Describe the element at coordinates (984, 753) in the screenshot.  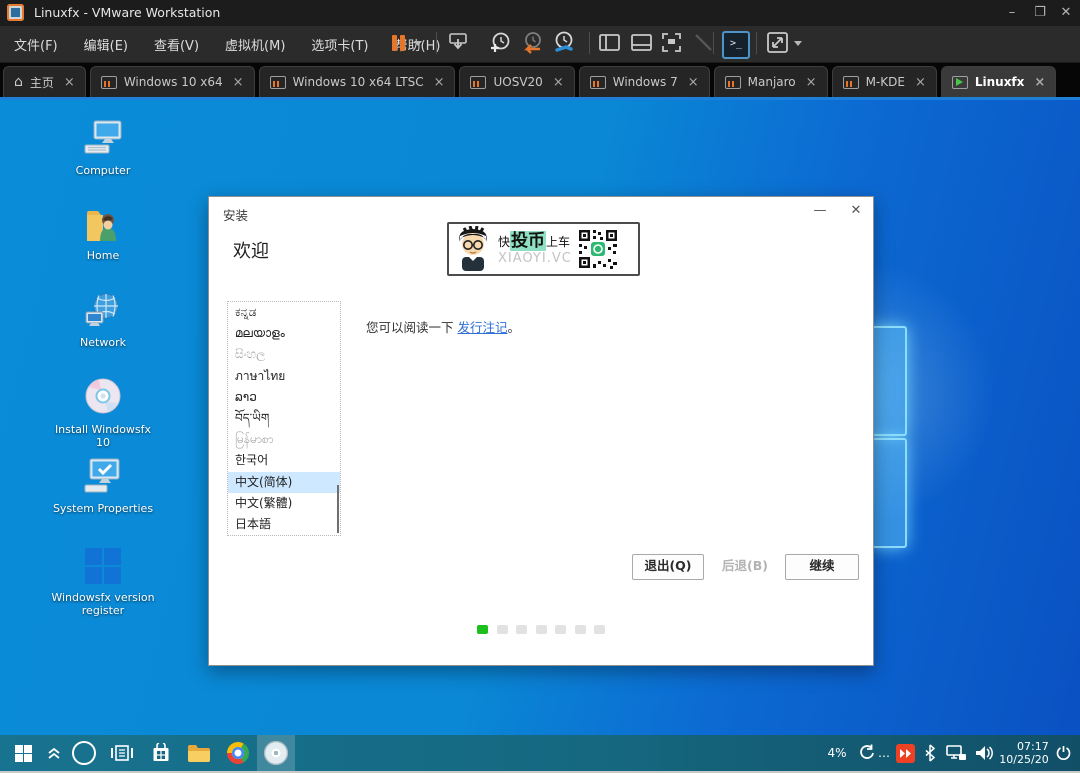
I see `volume-tray-icon` at that location.